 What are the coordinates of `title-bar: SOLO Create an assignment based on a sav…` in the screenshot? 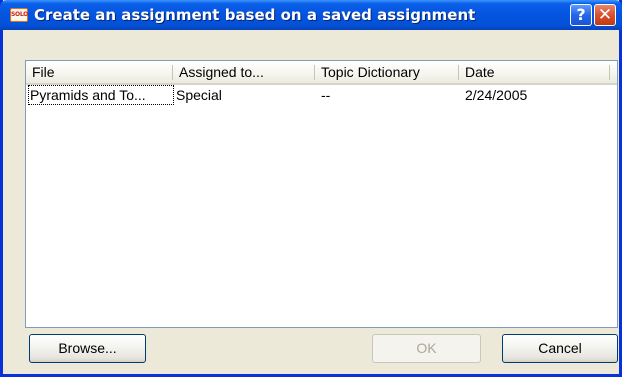 It's located at (311, 15).